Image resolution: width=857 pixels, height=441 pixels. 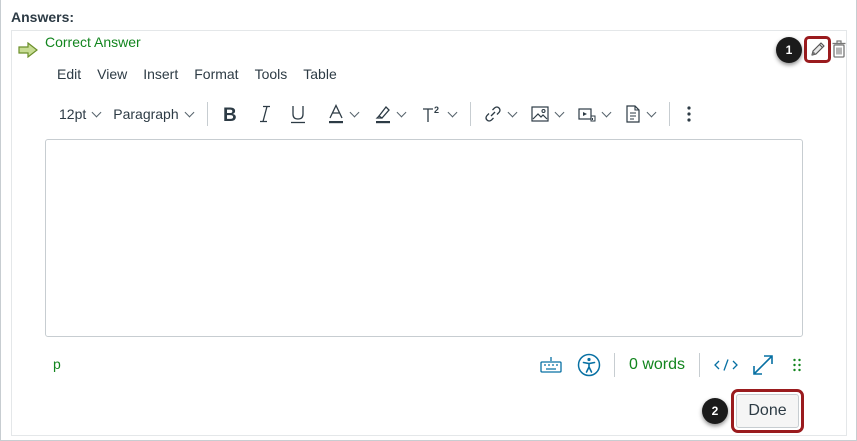 I want to click on menu-insert: Insert, so click(x=160, y=74).